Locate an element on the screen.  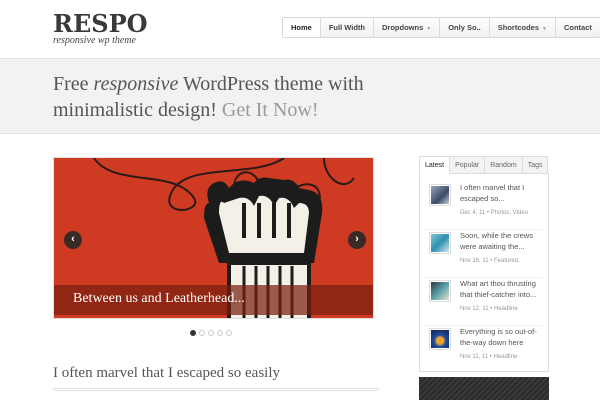
tab-random: Random is located at coordinates (504, 165).